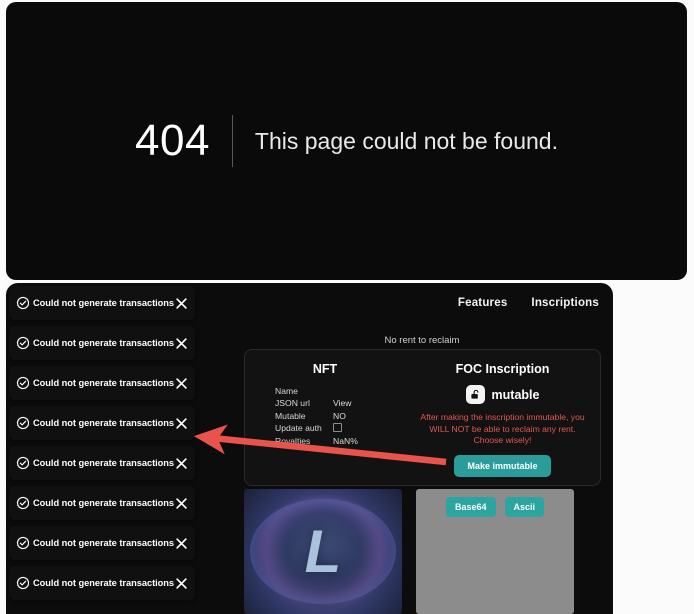 The image size is (694, 614). I want to click on nft-value-royalties: NaN%, so click(345, 440).